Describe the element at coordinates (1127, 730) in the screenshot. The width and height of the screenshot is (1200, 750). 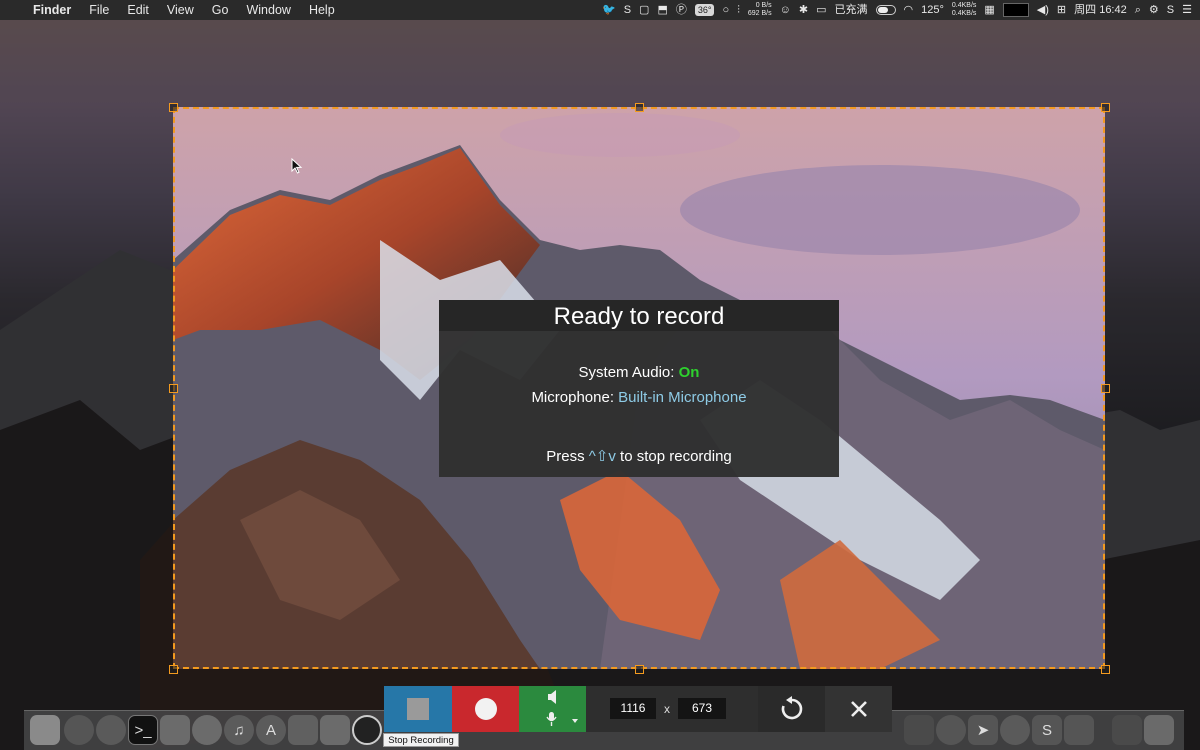
I see `downloads-dock-icon` at that location.